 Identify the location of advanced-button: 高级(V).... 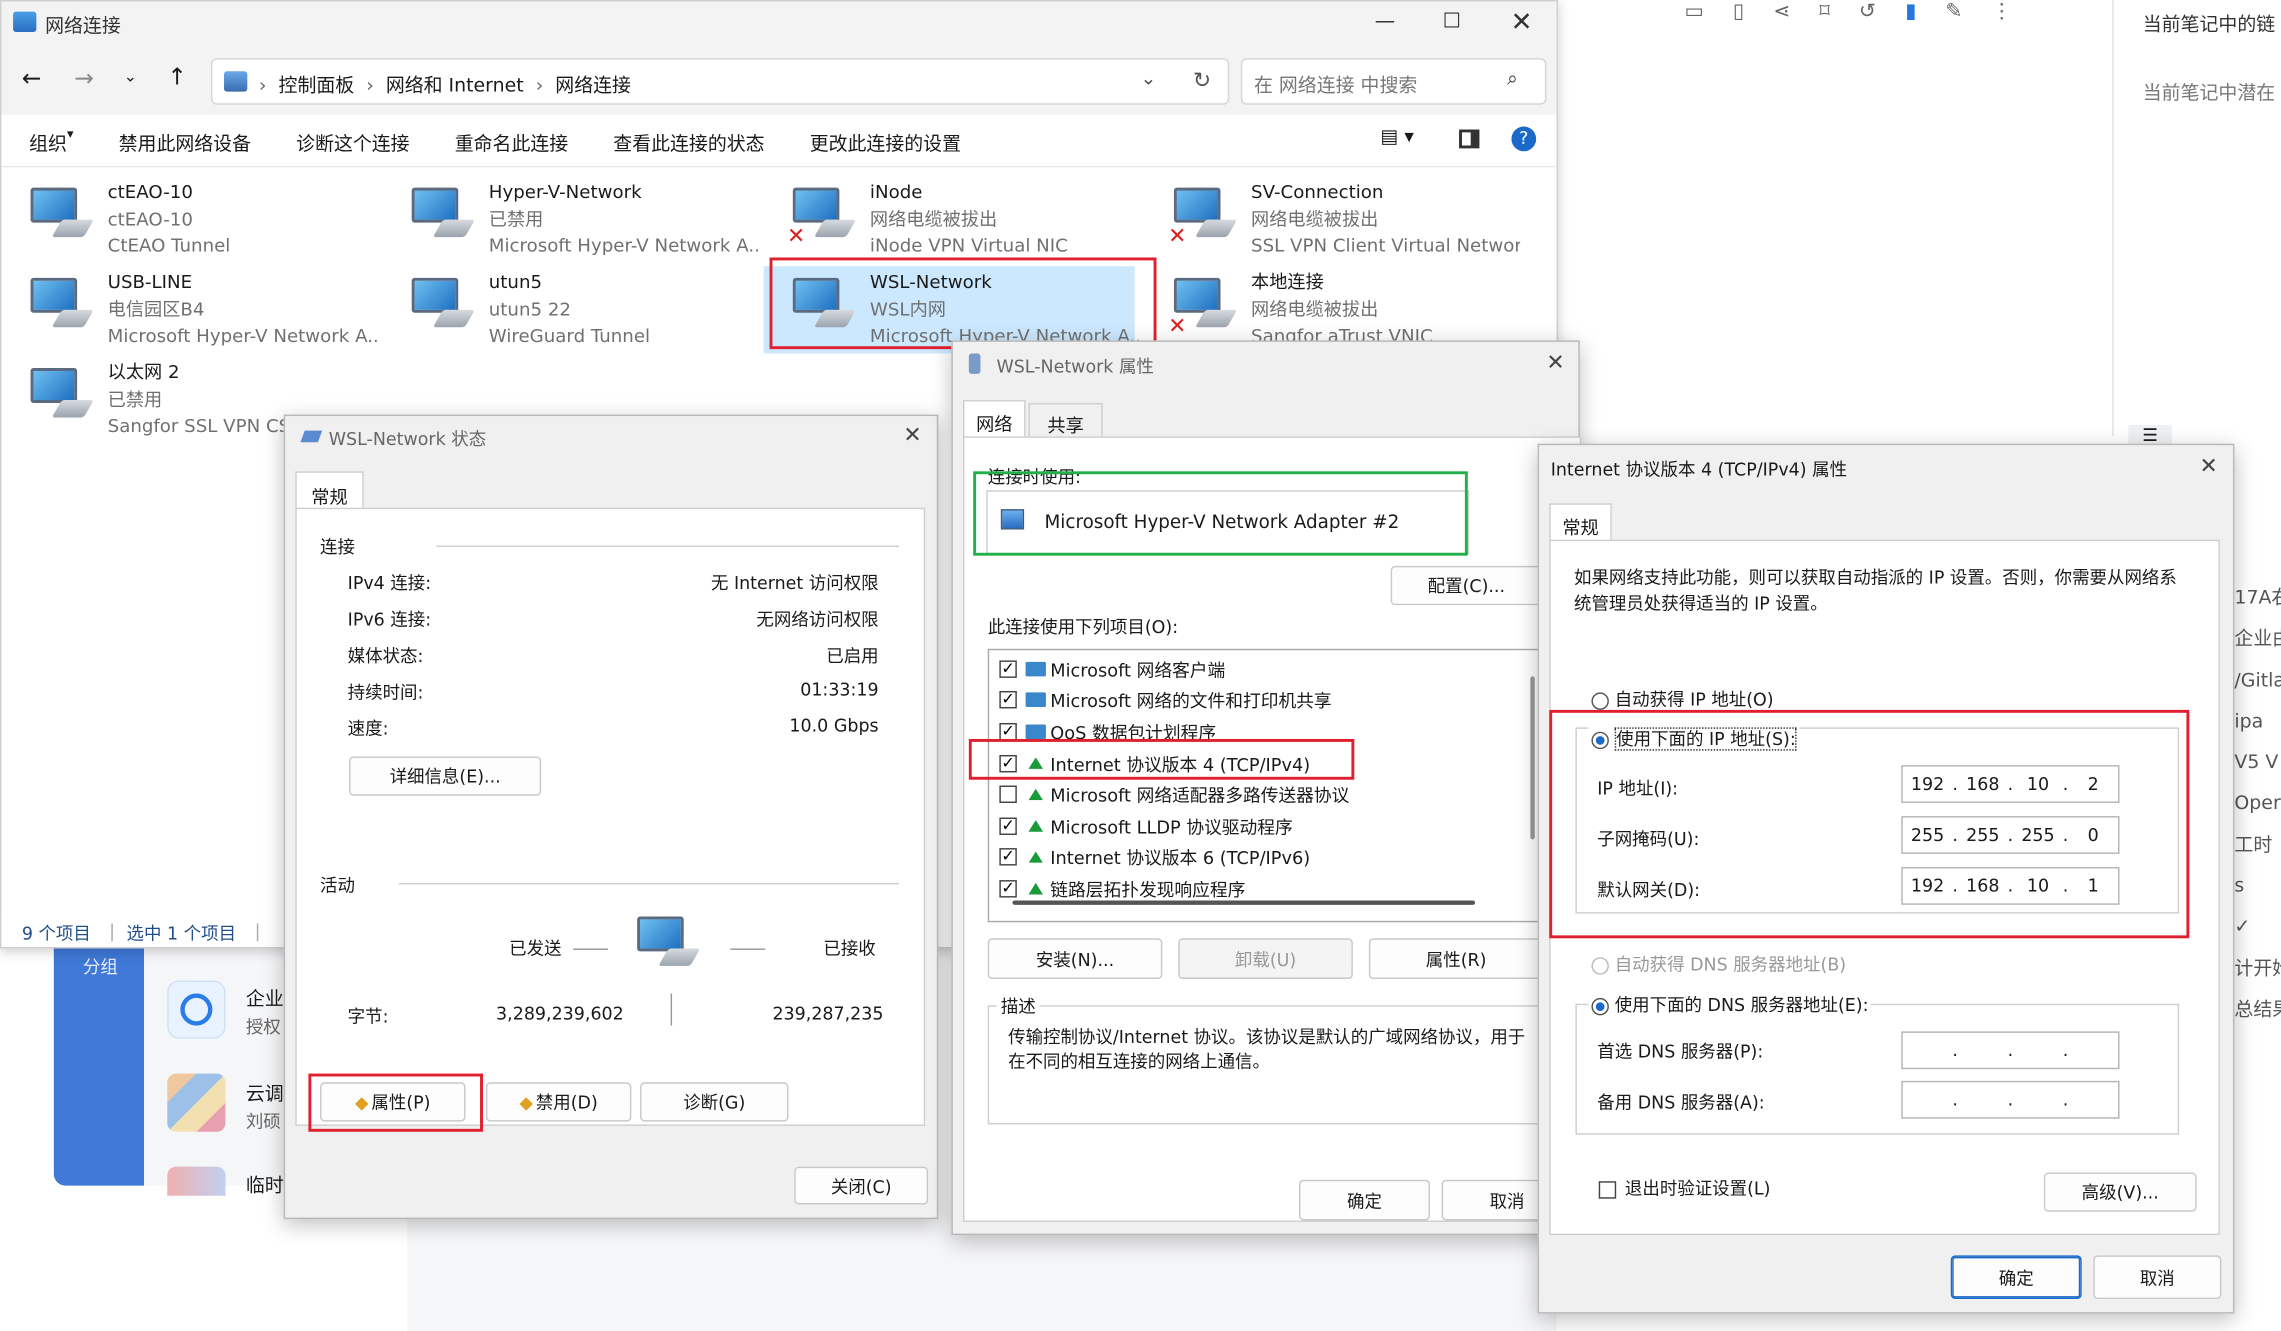
(2120, 1192).